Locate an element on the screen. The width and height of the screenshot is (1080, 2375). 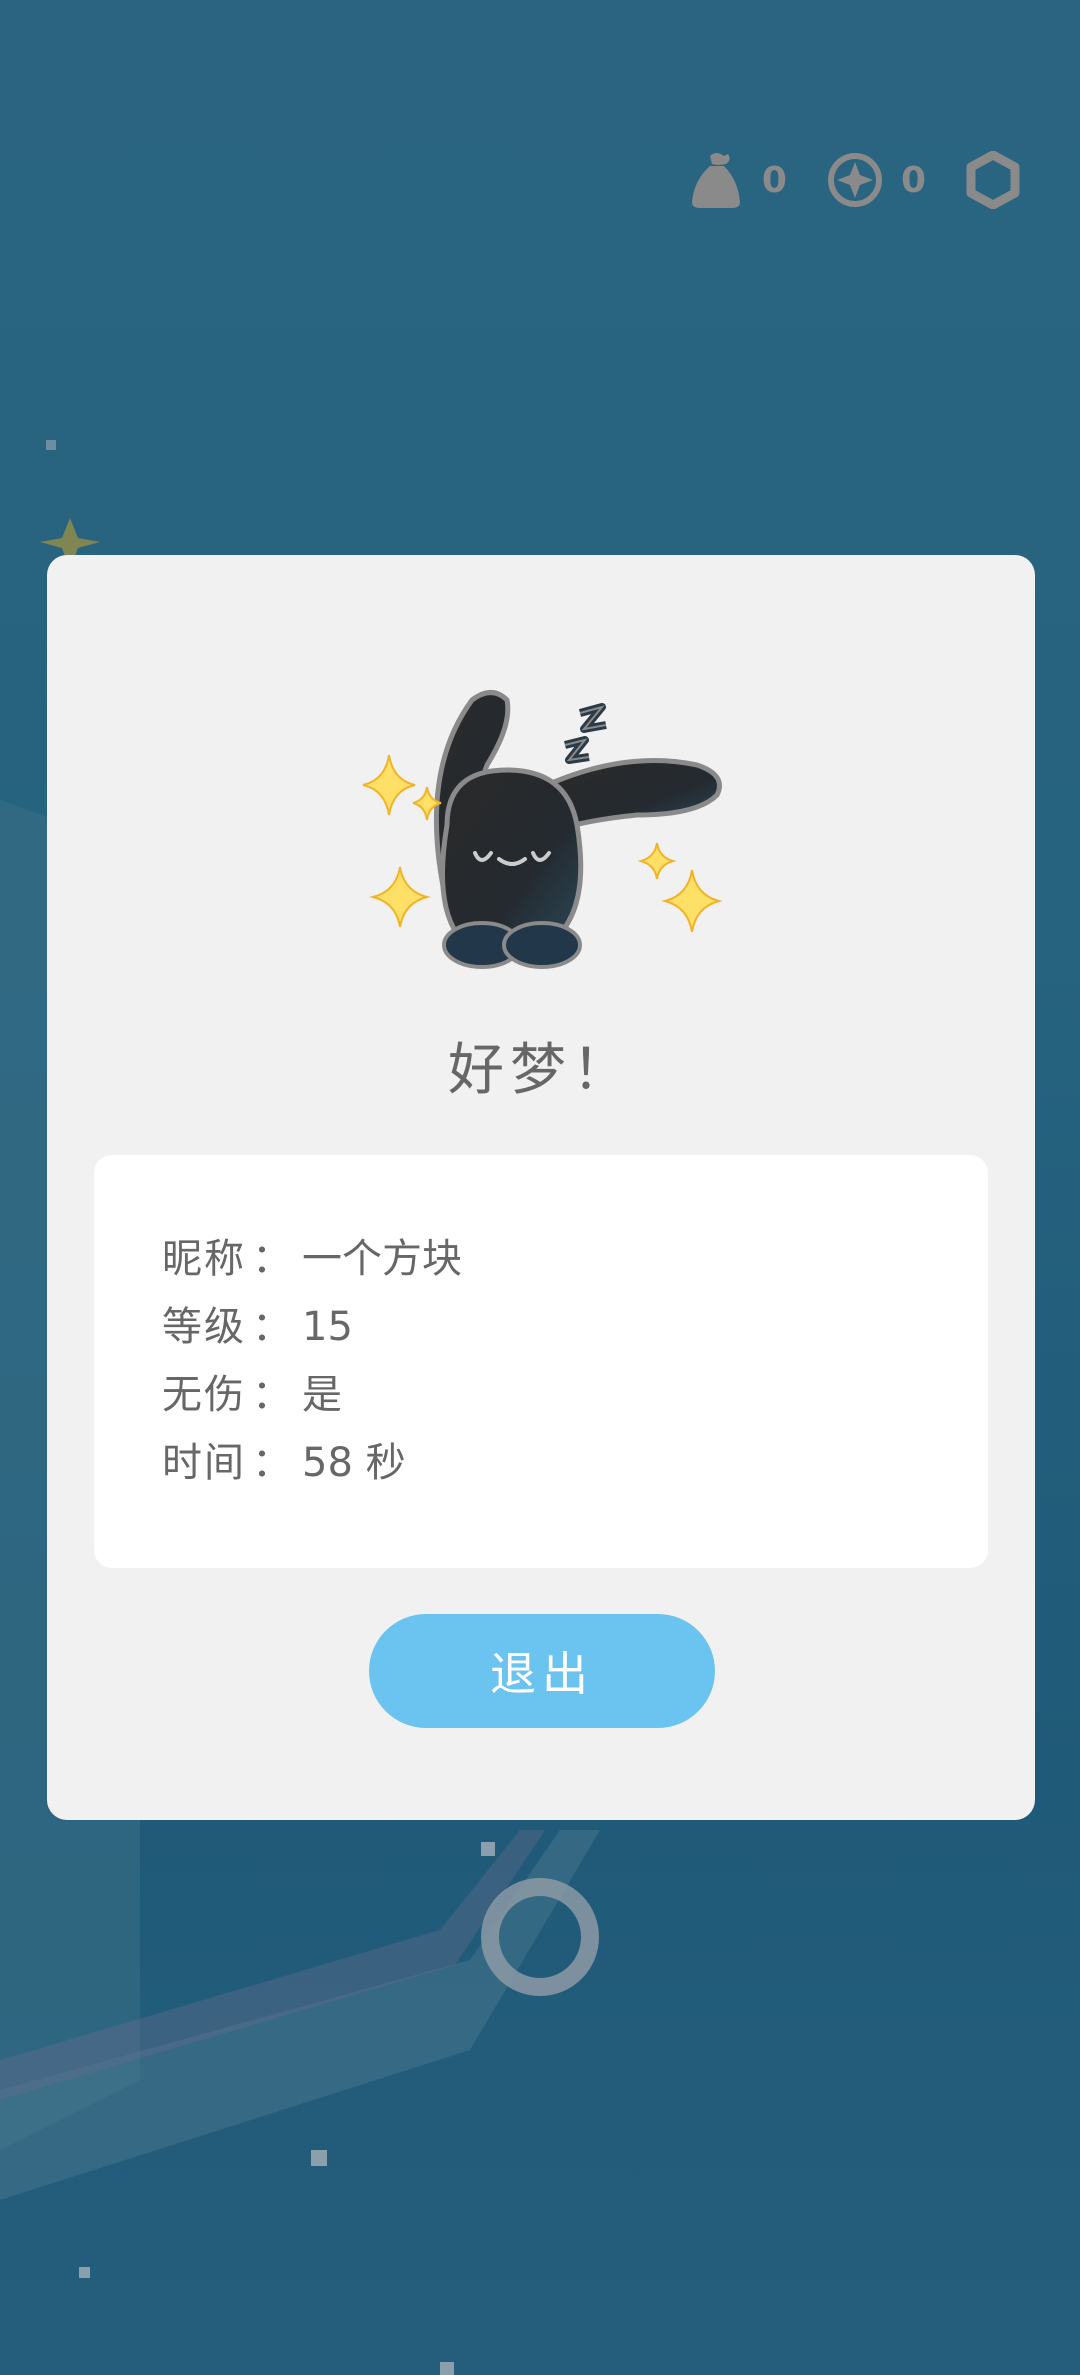
hud-bar: 0 0 is located at coordinates (854, 180).